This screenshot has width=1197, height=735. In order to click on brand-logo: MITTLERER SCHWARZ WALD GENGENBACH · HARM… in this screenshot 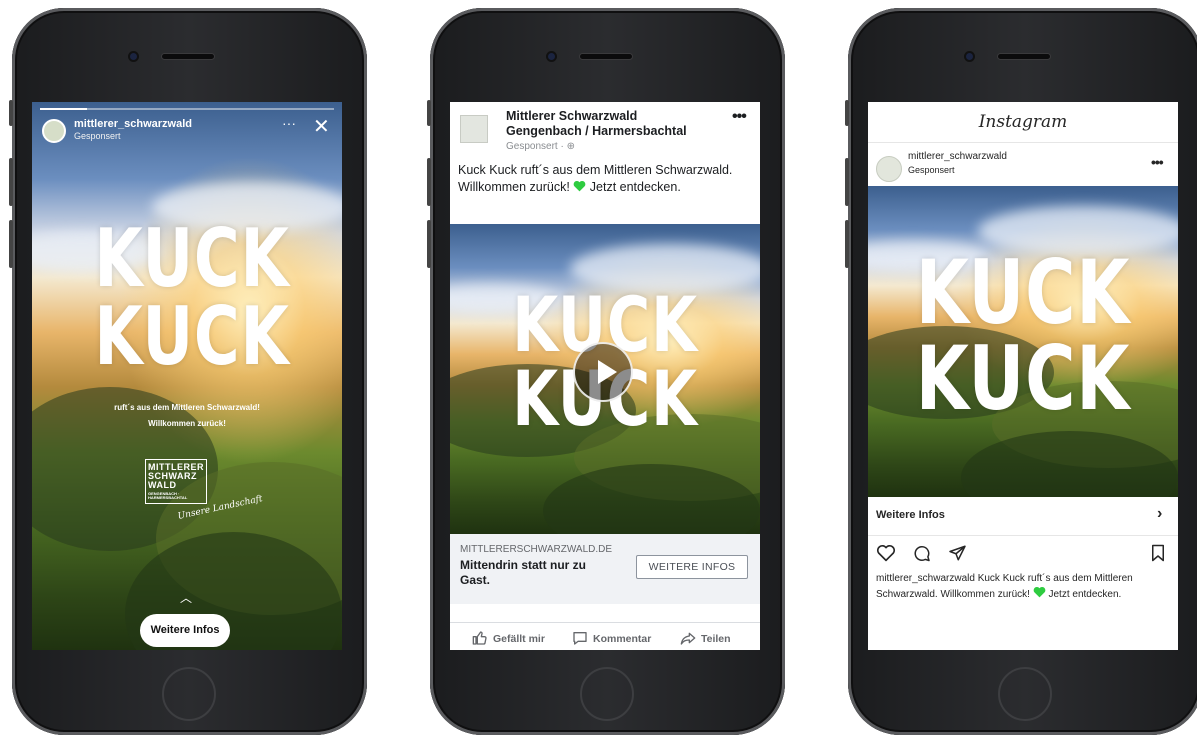, I will do `click(176, 481)`.